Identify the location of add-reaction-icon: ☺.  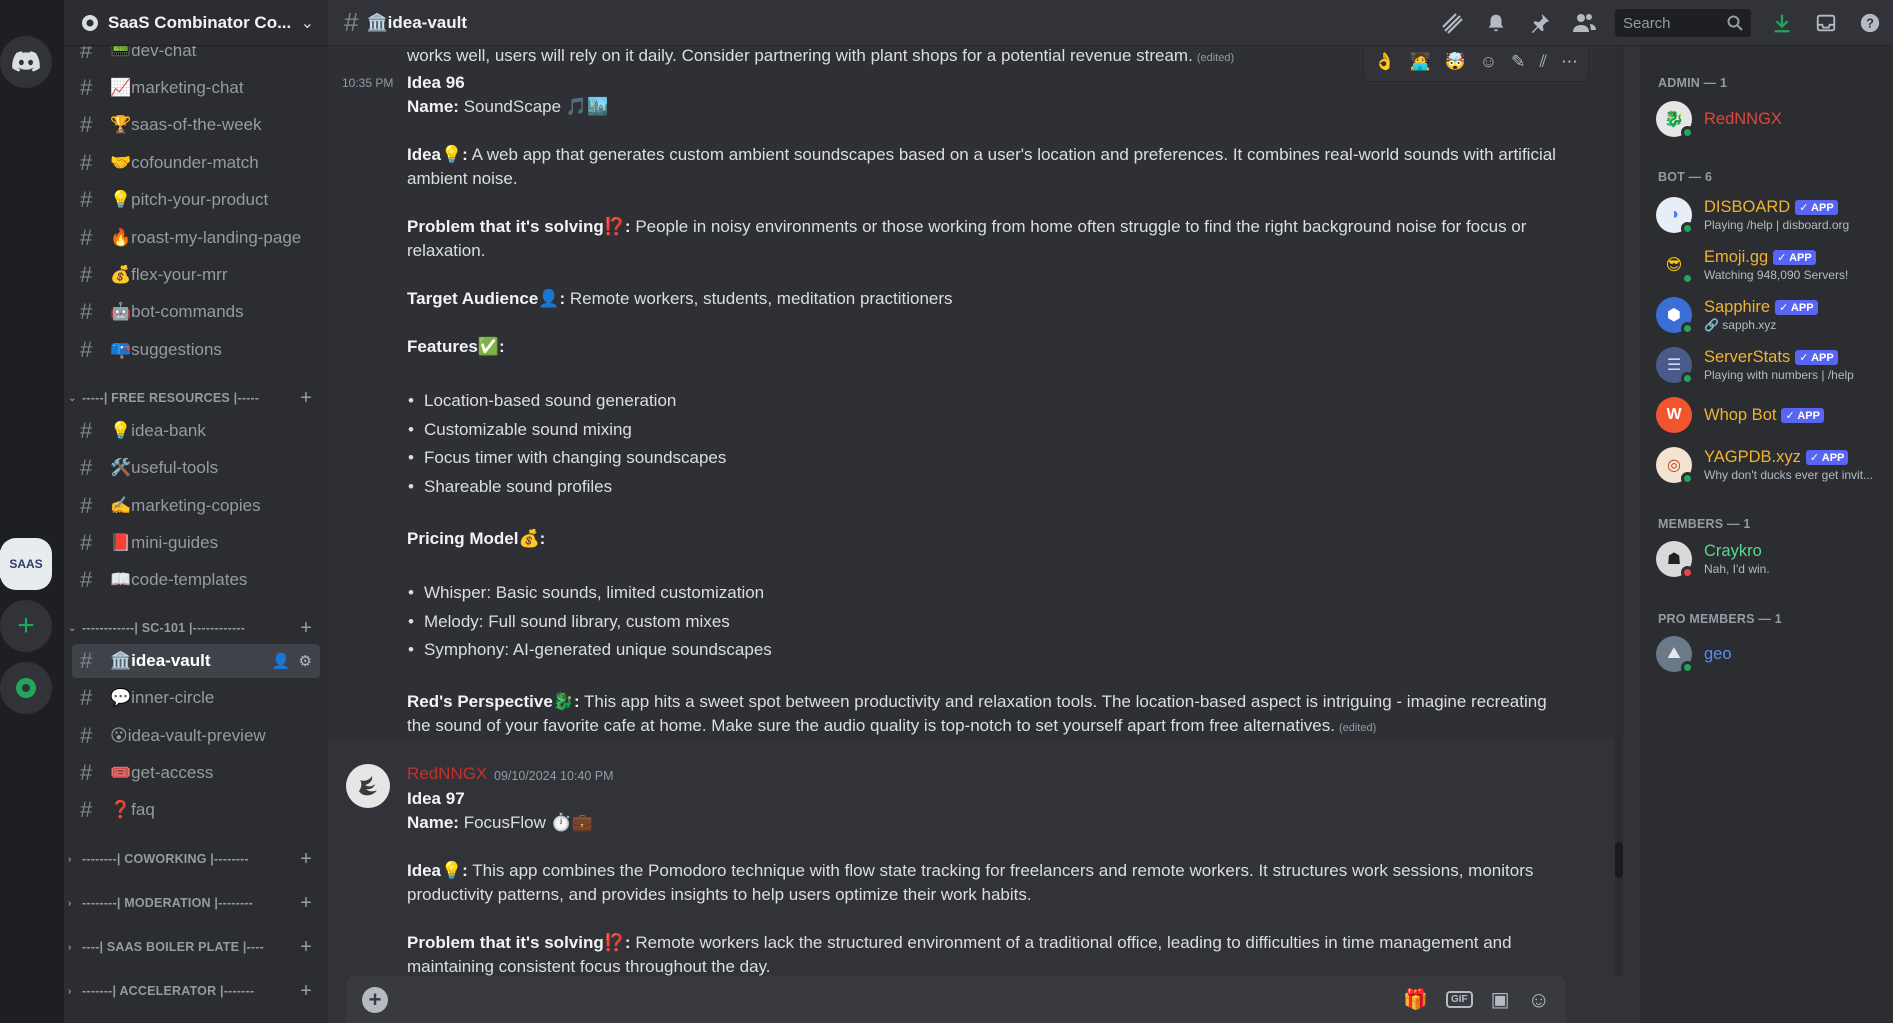
(1488, 62).